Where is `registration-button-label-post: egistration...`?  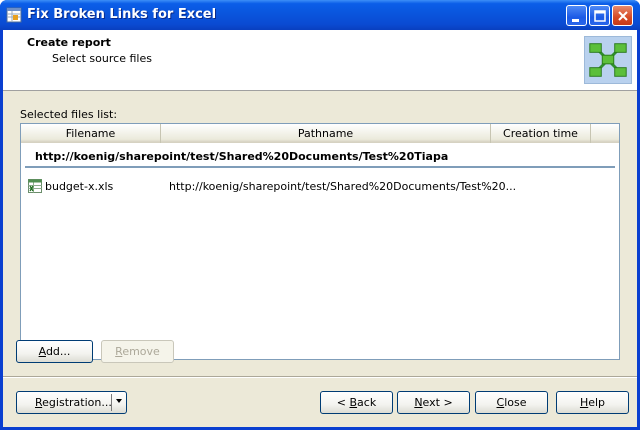 registration-button-label-post: egistration... is located at coordinates (77, 402).